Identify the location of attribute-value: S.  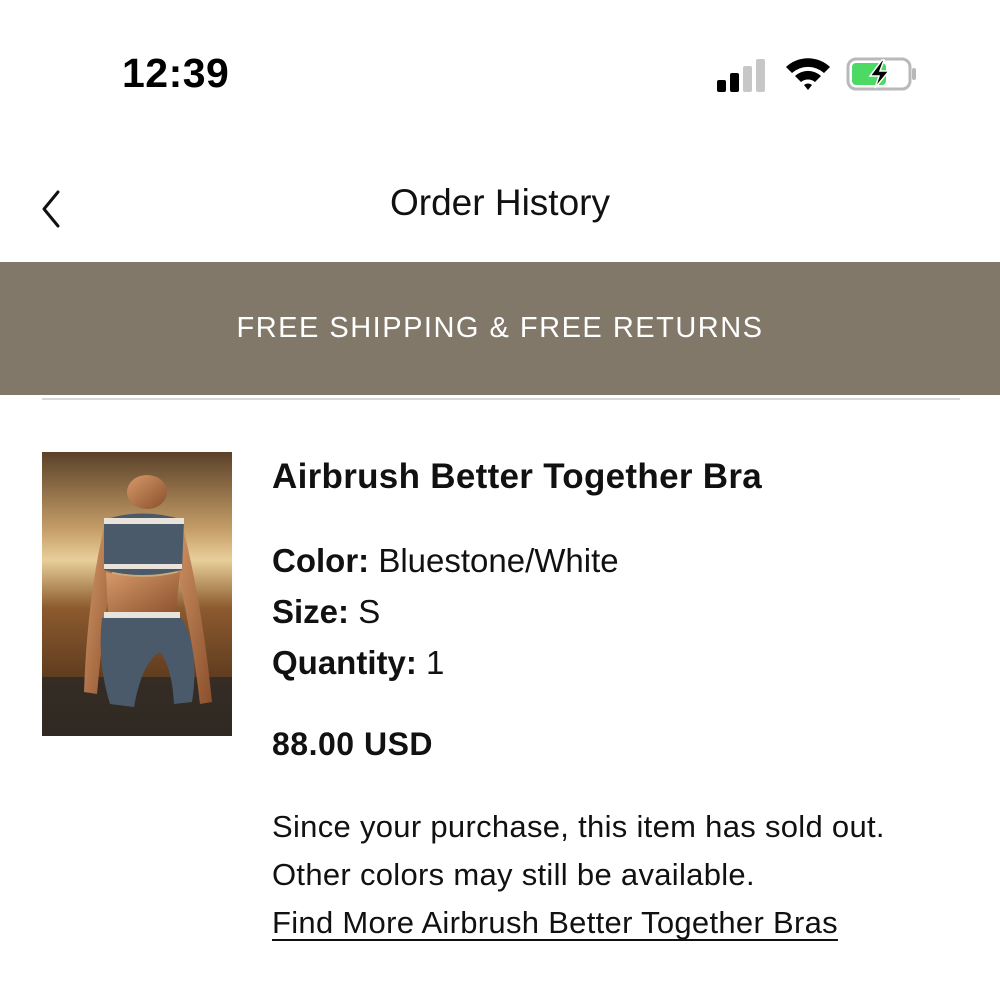
(369, 611).